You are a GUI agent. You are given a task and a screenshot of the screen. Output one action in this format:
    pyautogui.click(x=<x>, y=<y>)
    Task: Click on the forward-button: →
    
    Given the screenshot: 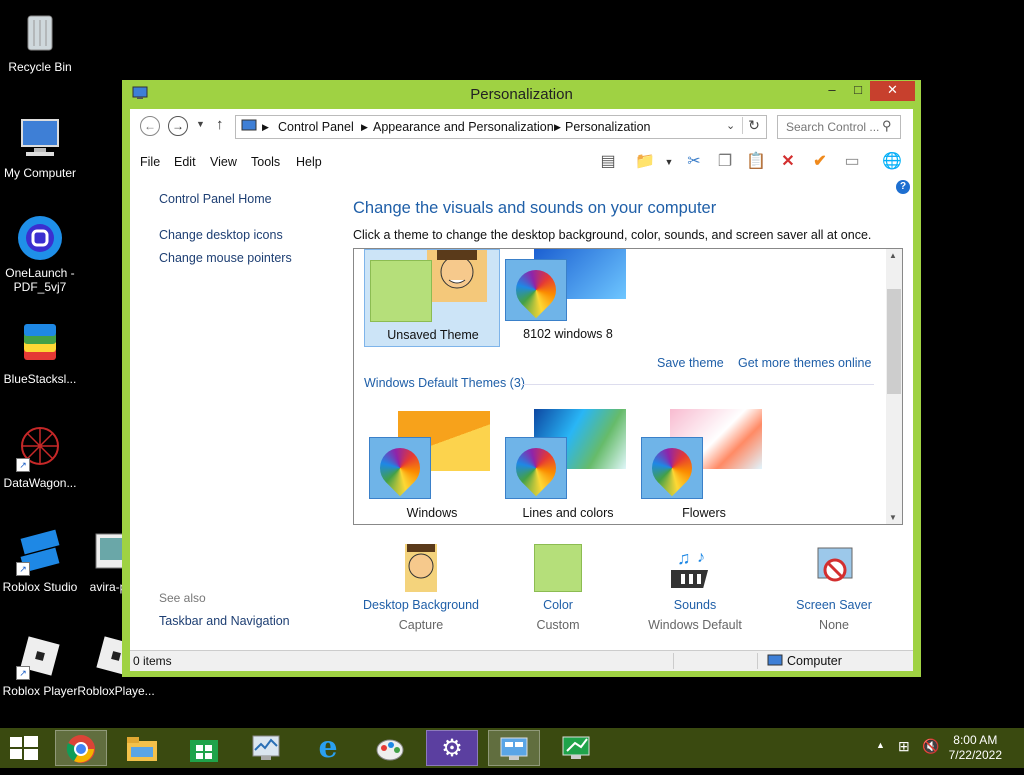 What is the action you would take?
    pyautogui.click(x=178, y=126)
    